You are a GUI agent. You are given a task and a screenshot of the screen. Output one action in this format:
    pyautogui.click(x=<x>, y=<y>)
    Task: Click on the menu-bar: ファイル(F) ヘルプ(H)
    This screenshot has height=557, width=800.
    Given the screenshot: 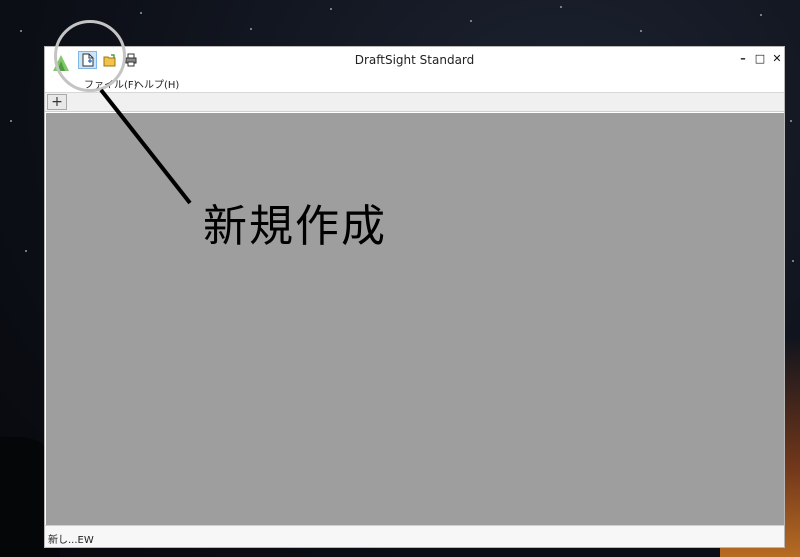 What is the action you would take?
    pyautogui.click(x=414, y=83)
    